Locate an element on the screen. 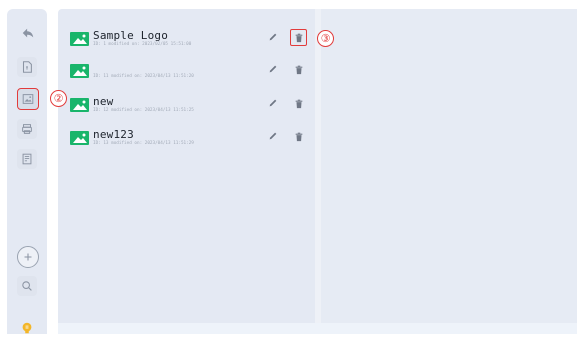  image-meta: ID: 11 modified on: 2023/04/13 11:51:20 is located at coordinates (143, 76).